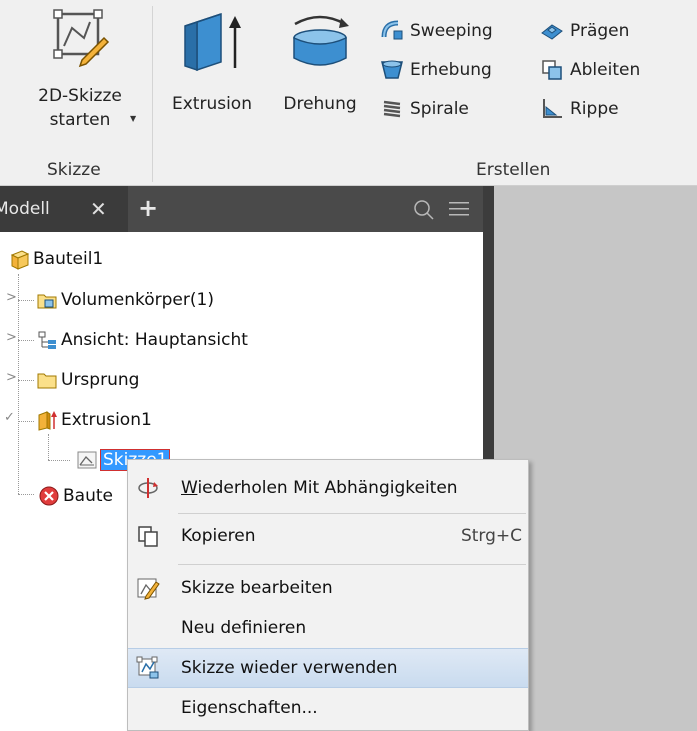  Describe the element at coordinates (9, 417) in the screenshot. I see `collapse-check-icon: ✓` at that location.